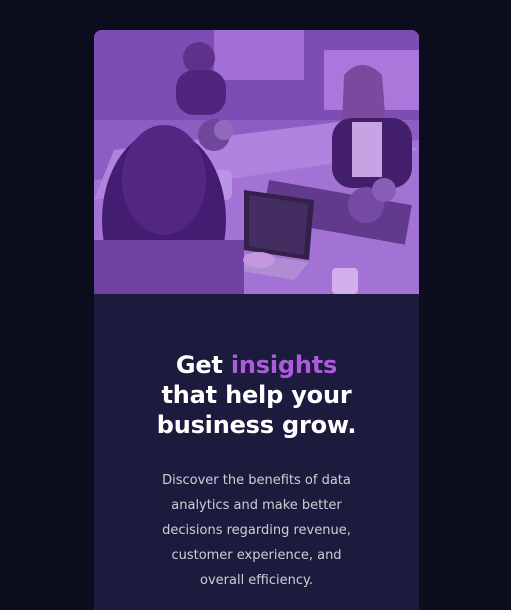 The height and width of the screenshot is (610, 511). Describe the element at coordinates (199, 365) in the screenshot. I see `headline-word-get: Get` at that location.